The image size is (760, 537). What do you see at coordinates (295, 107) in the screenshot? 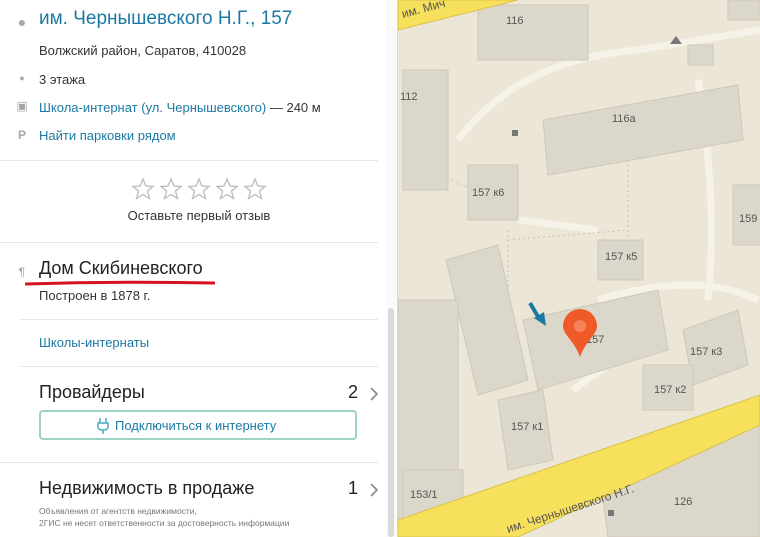
I see `transit-distance: — 240 м` at bounding box center [295, 107].